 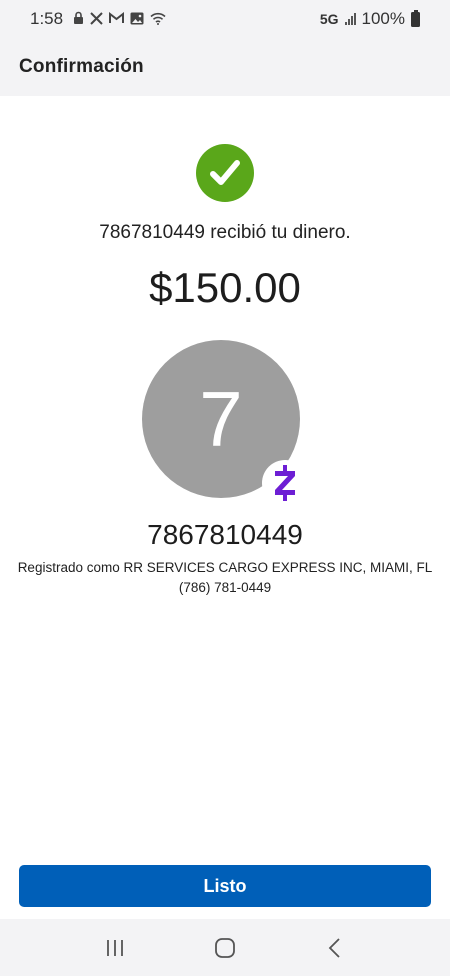 I want to click on status-bar: 1:58 5G 100%, so click(x=225, y=19).